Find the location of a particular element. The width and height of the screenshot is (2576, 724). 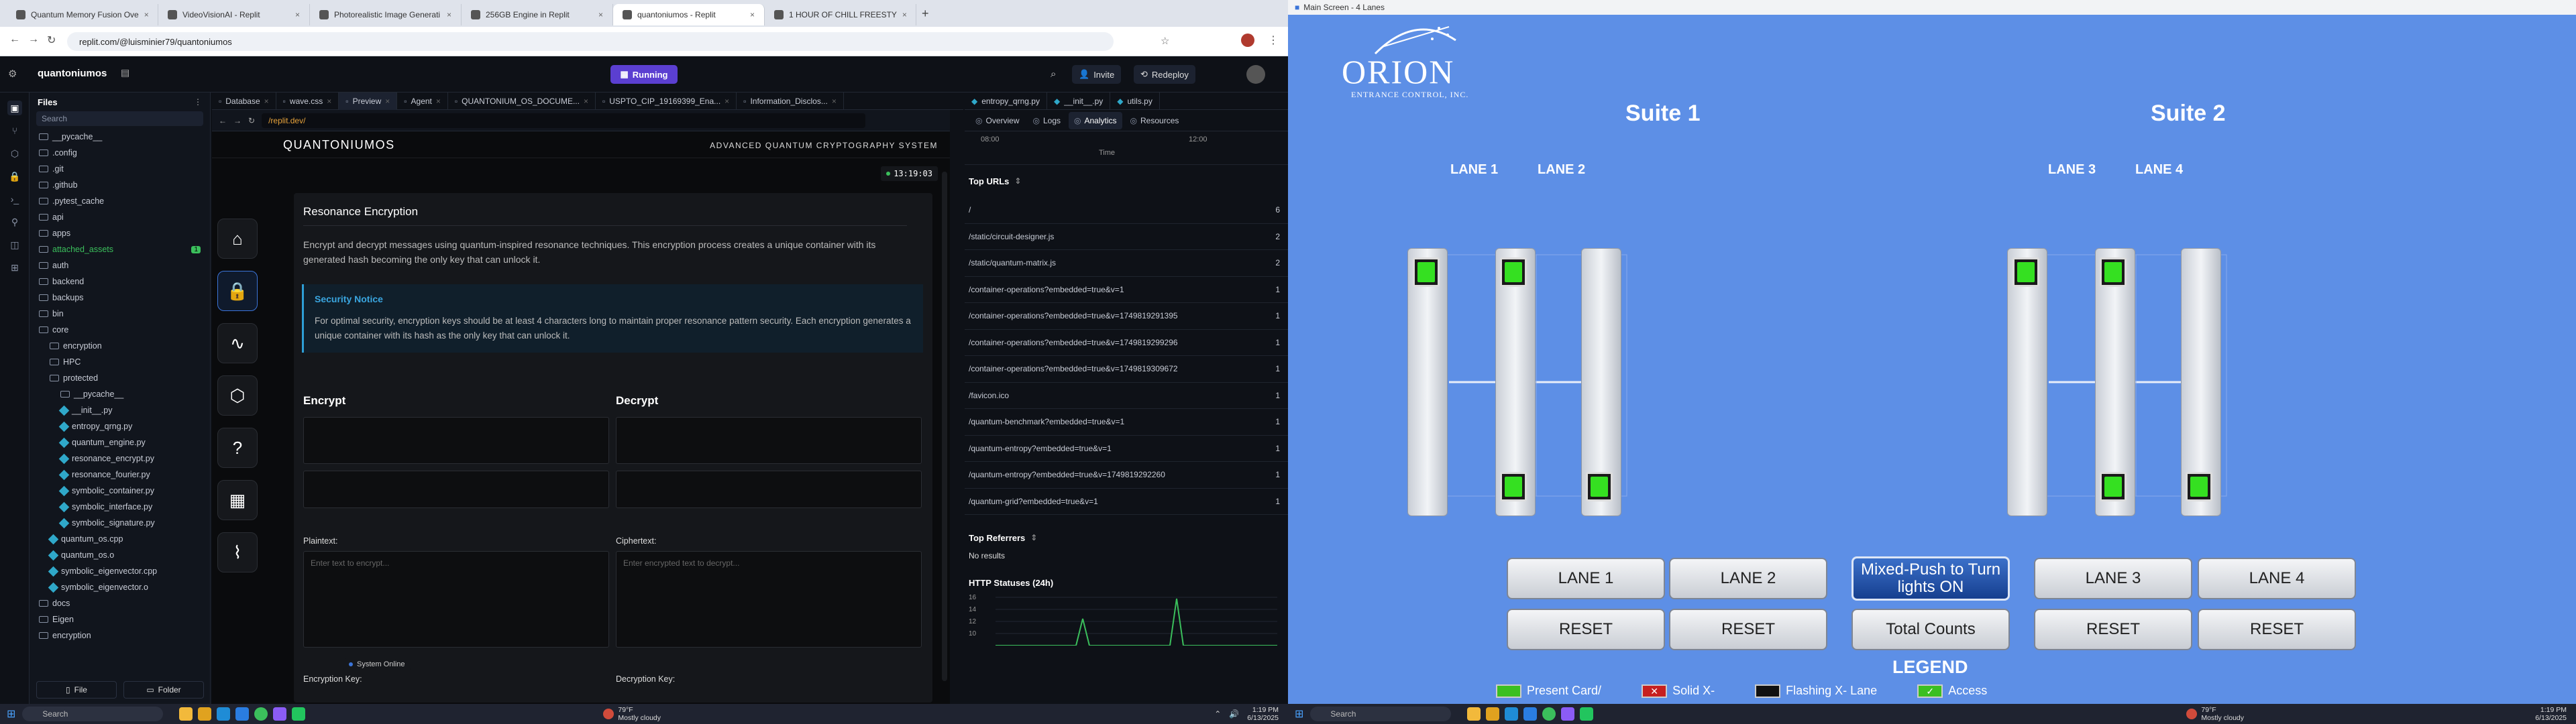

chrome-icon is located at coordinates (261, 714).